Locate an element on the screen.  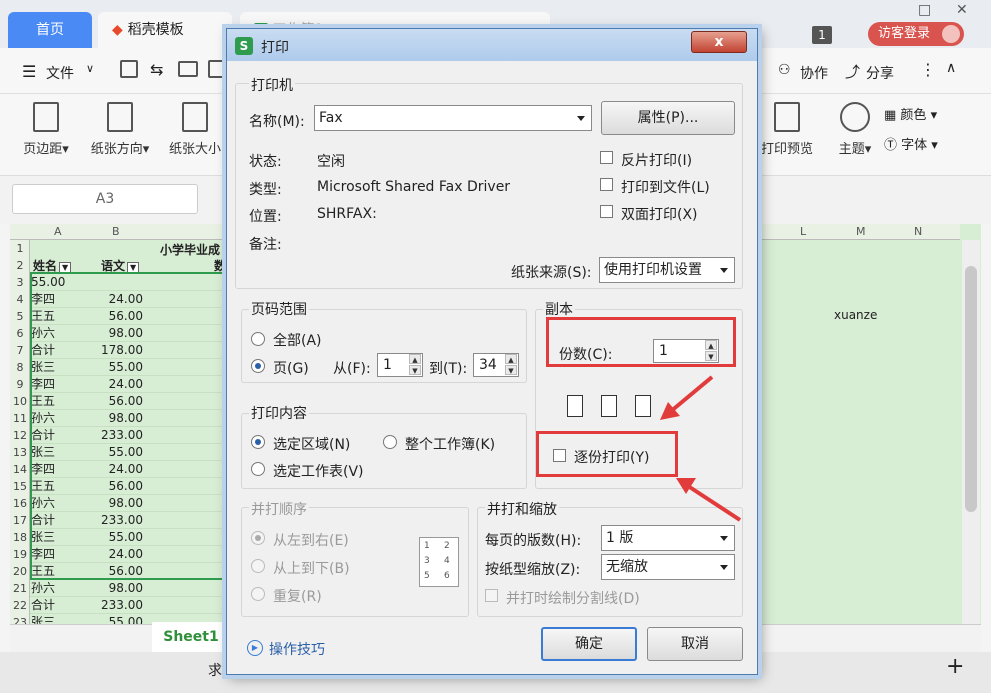
arrow-to-collate is located at coordinates (691, 394).